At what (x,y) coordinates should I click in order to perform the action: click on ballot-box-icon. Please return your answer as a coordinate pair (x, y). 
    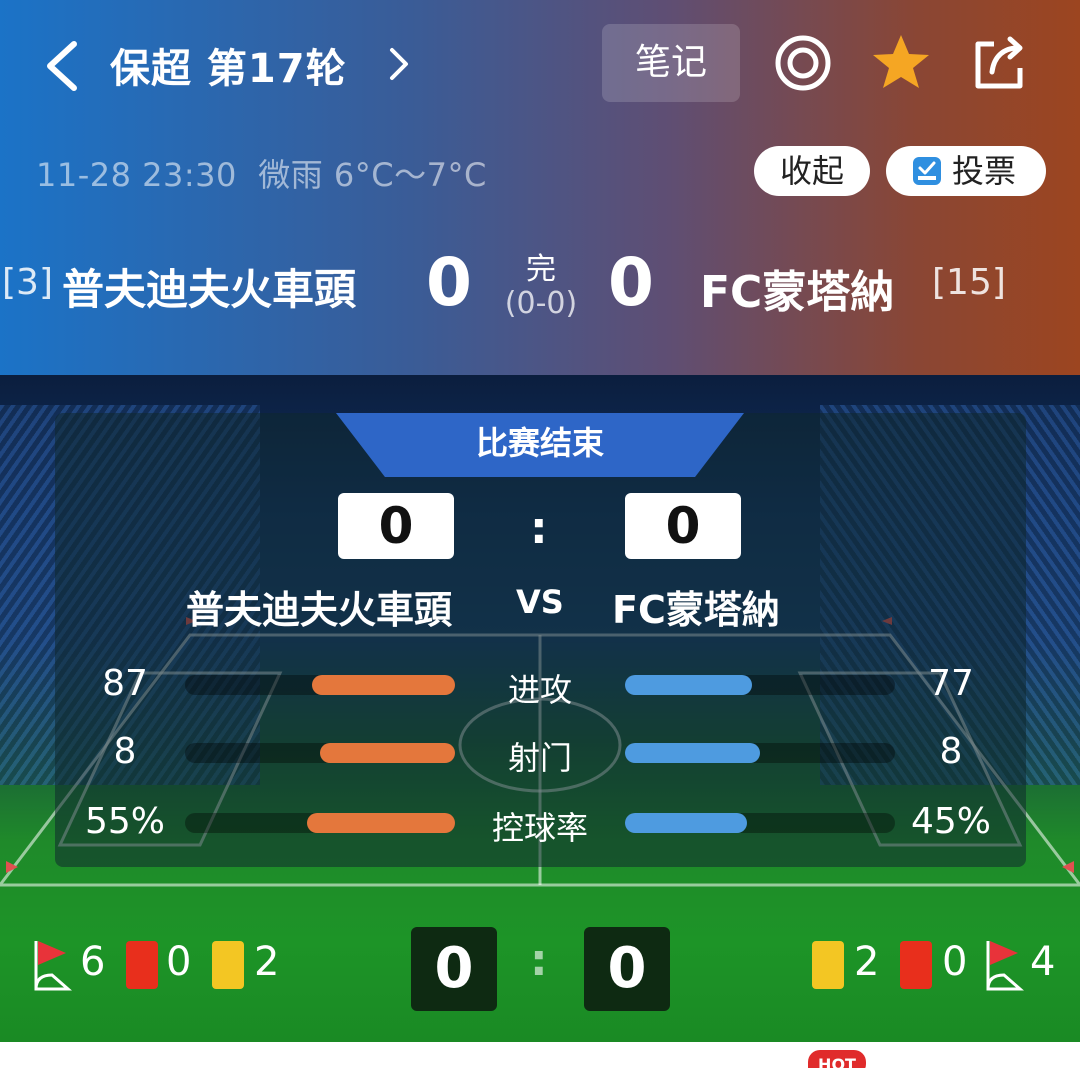
    Looking at the image, I should click on (927, 171).